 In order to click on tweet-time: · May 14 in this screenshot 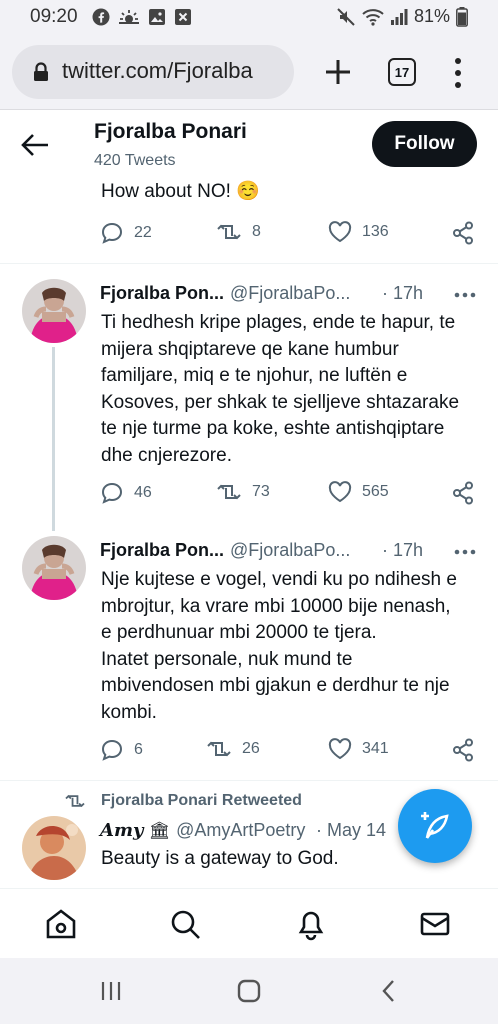, I will do `click(351, 830)`.